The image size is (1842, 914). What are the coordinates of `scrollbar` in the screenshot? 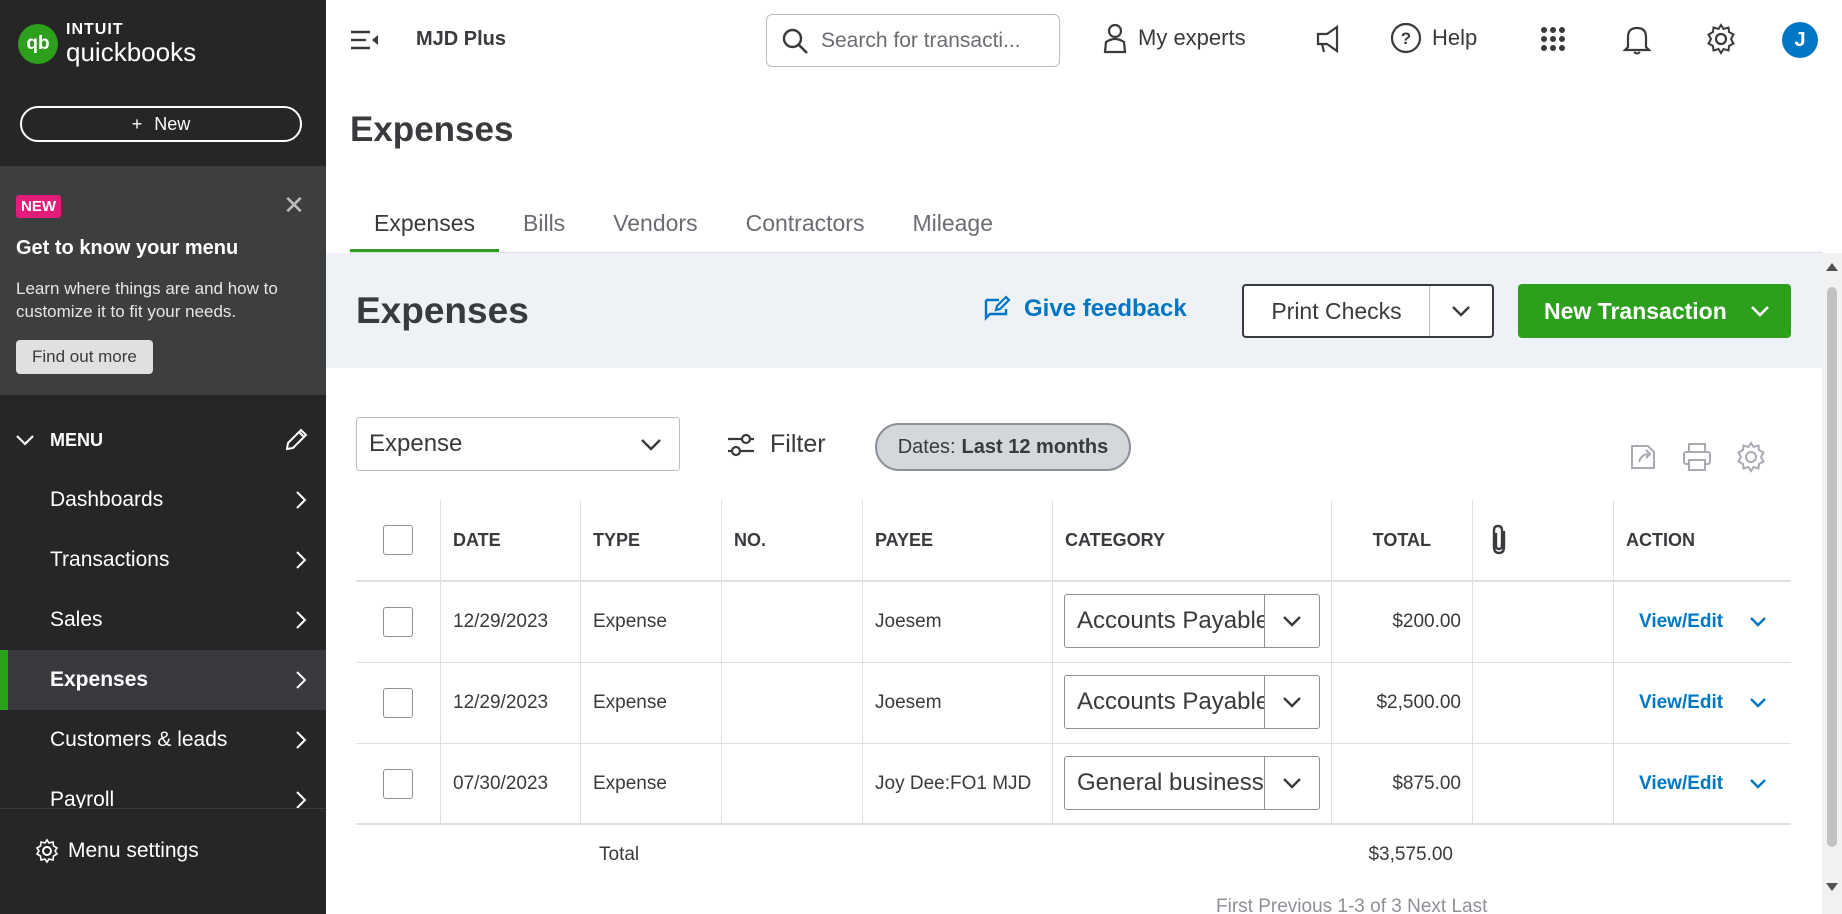 It's located at (1832, 583).